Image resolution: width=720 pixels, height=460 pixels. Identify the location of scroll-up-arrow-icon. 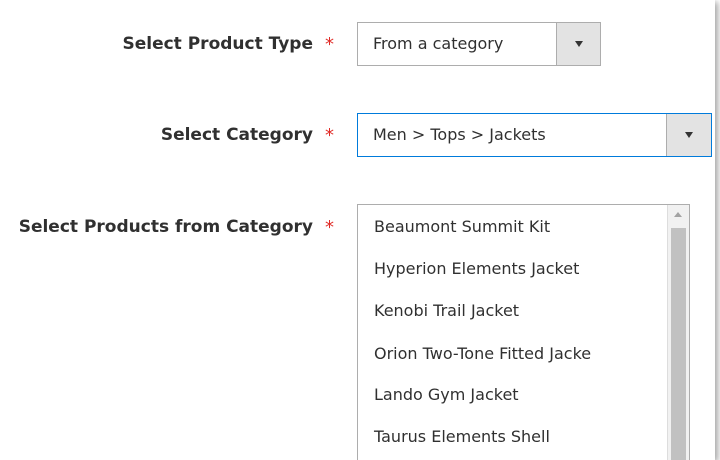
(678, 214).